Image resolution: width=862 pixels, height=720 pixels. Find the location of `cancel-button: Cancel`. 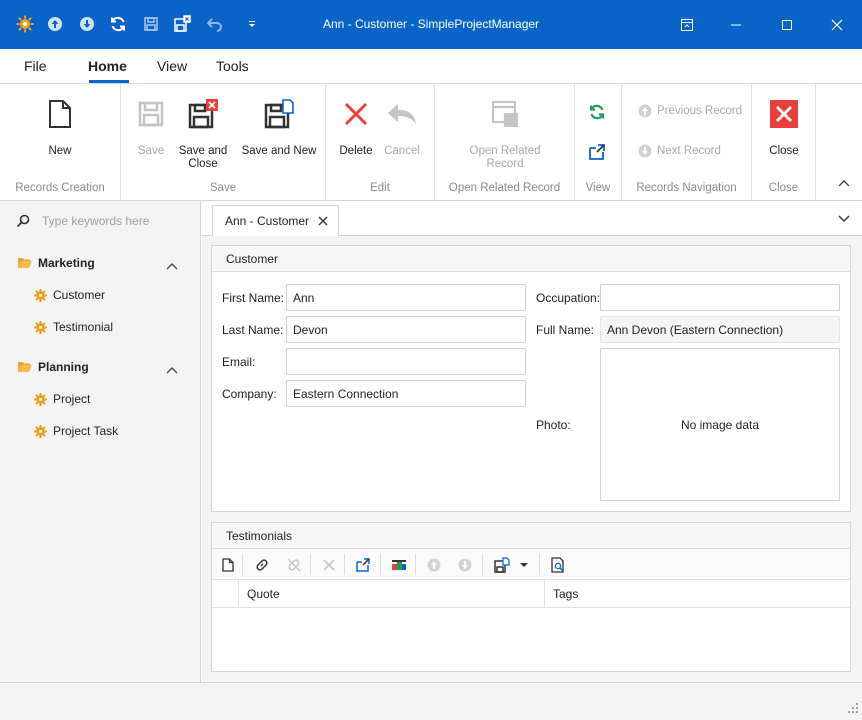

cancel-button: Cancel is located at coordinates (402, 127).